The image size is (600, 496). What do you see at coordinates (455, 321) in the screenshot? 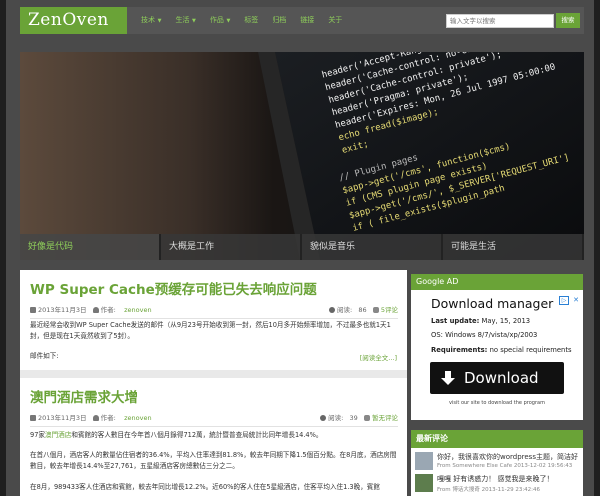
I see `label: Last update:` at bounding box center [455, 321].